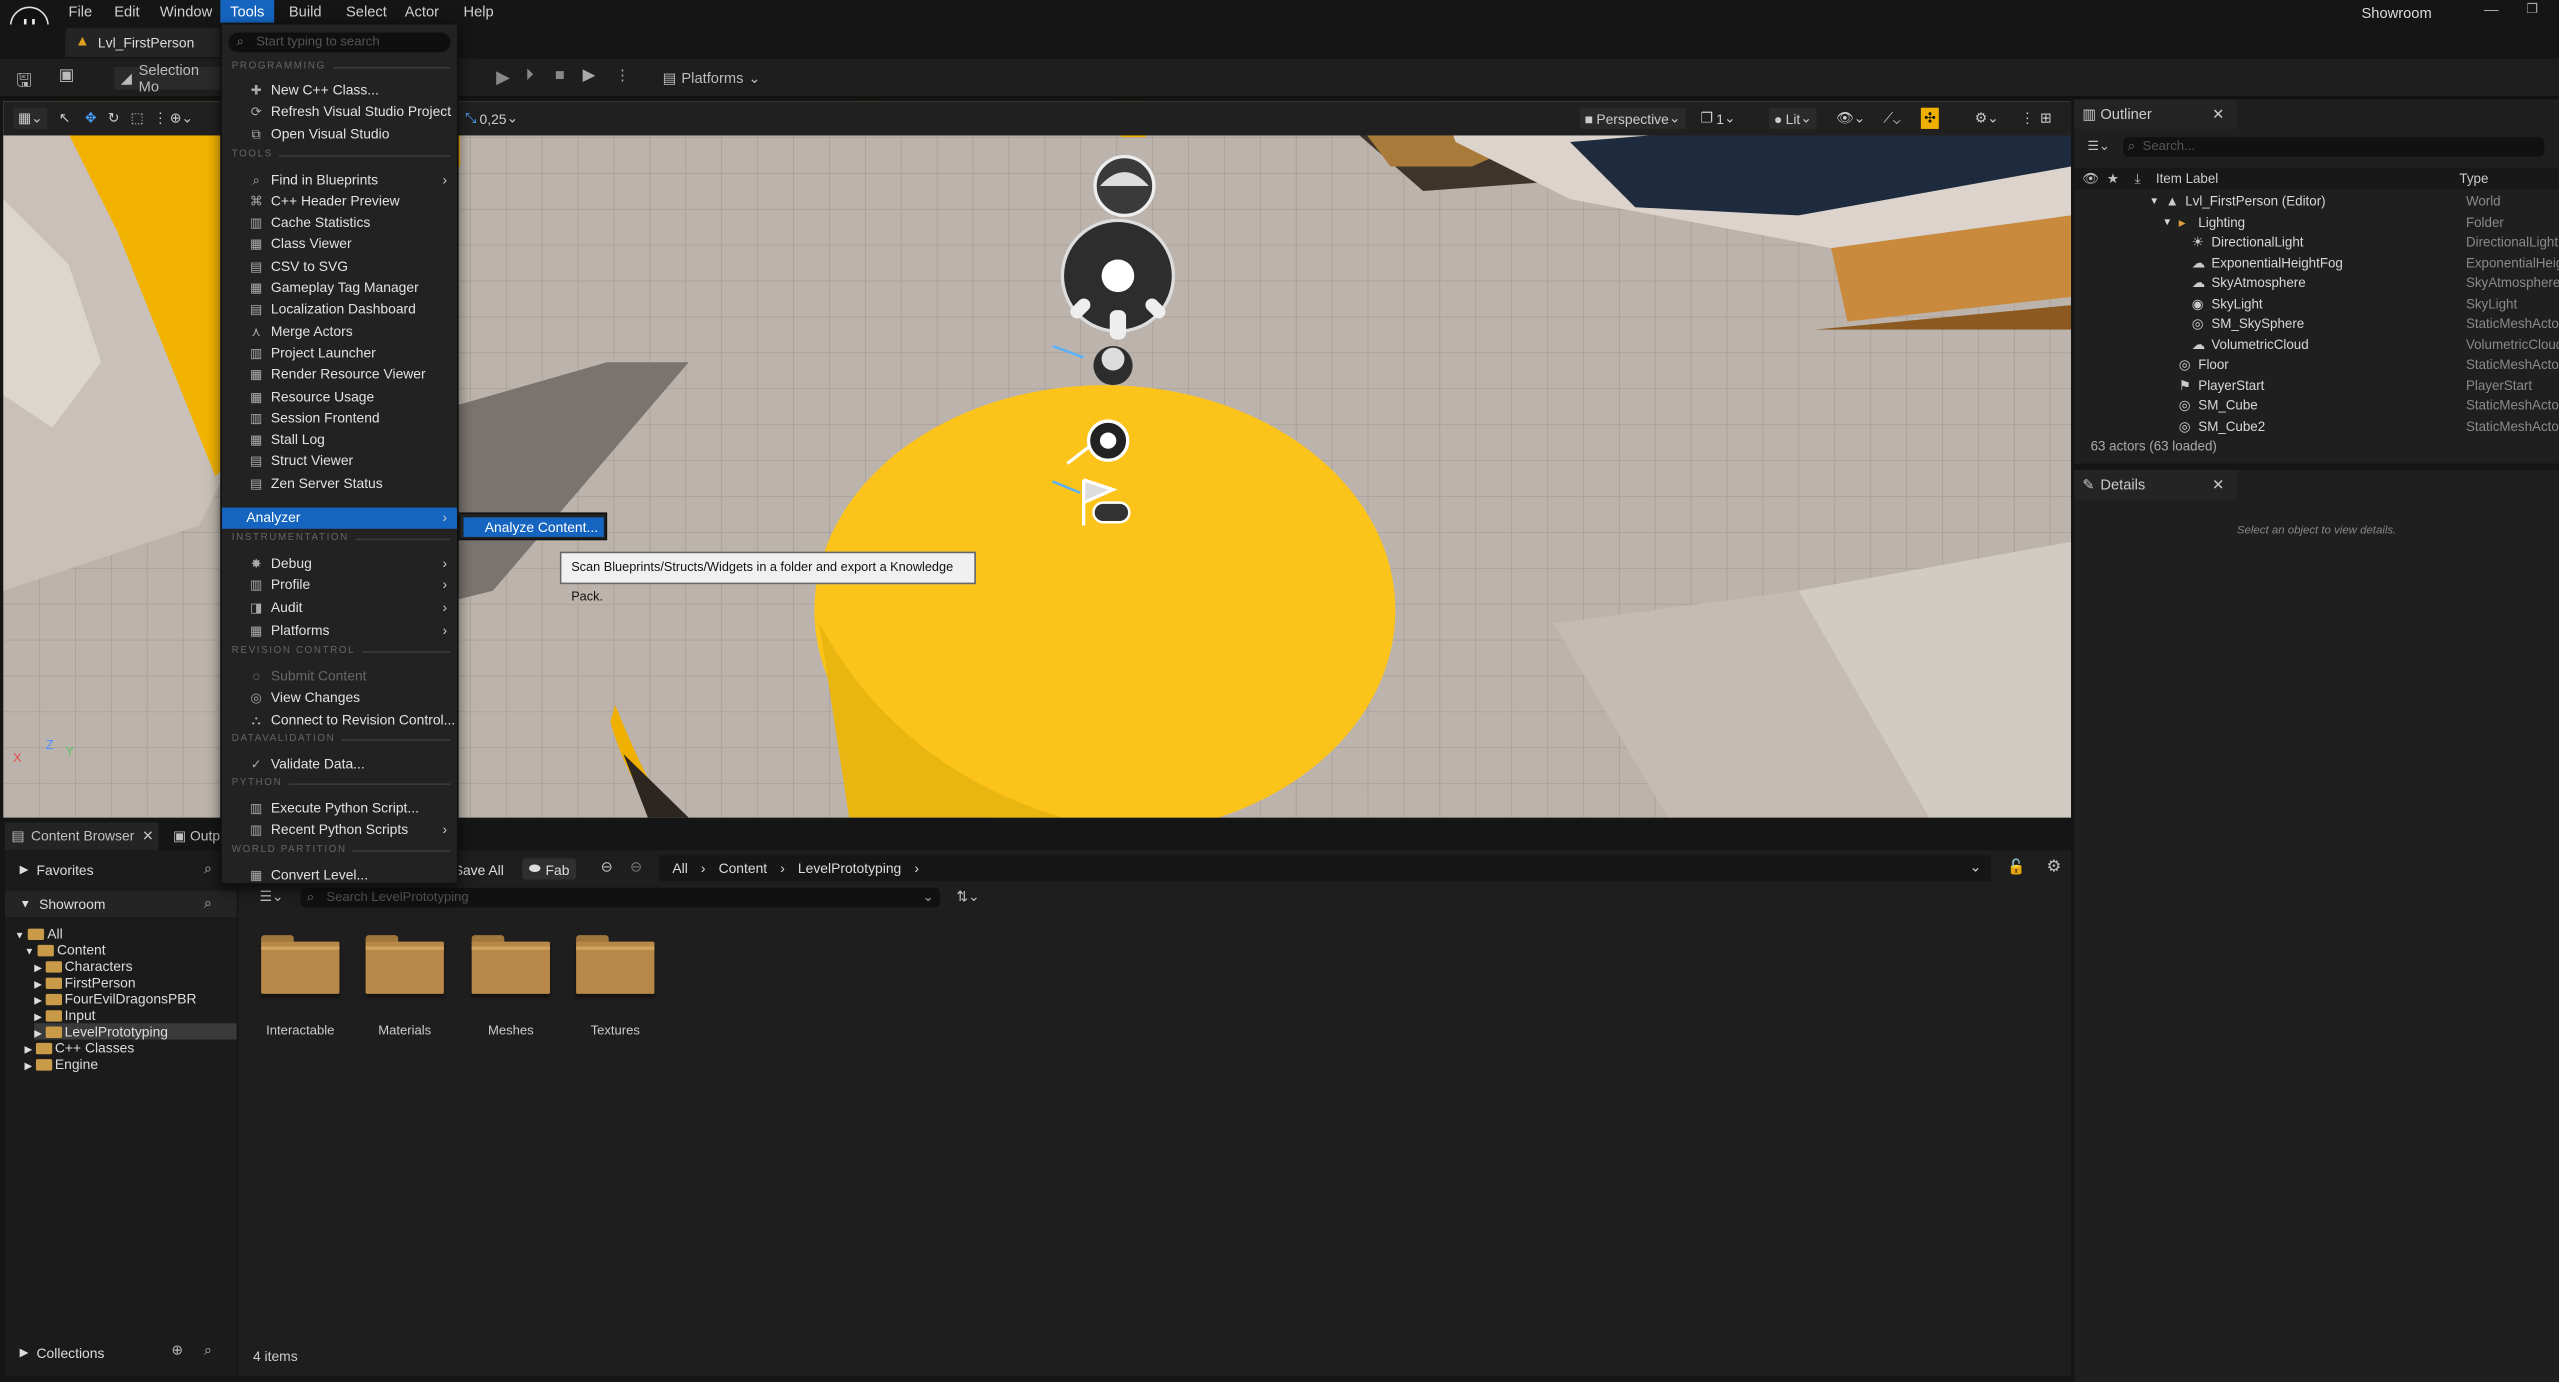 The image size is (2559, 1382). I want to click on outliner-row: ◎ SM_Cube2 StaticMeshActor, so click(2316, 427).